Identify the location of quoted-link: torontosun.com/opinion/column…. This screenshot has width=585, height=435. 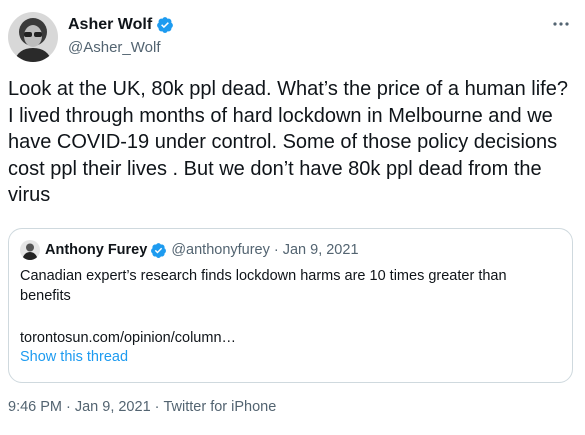
(128, 338).